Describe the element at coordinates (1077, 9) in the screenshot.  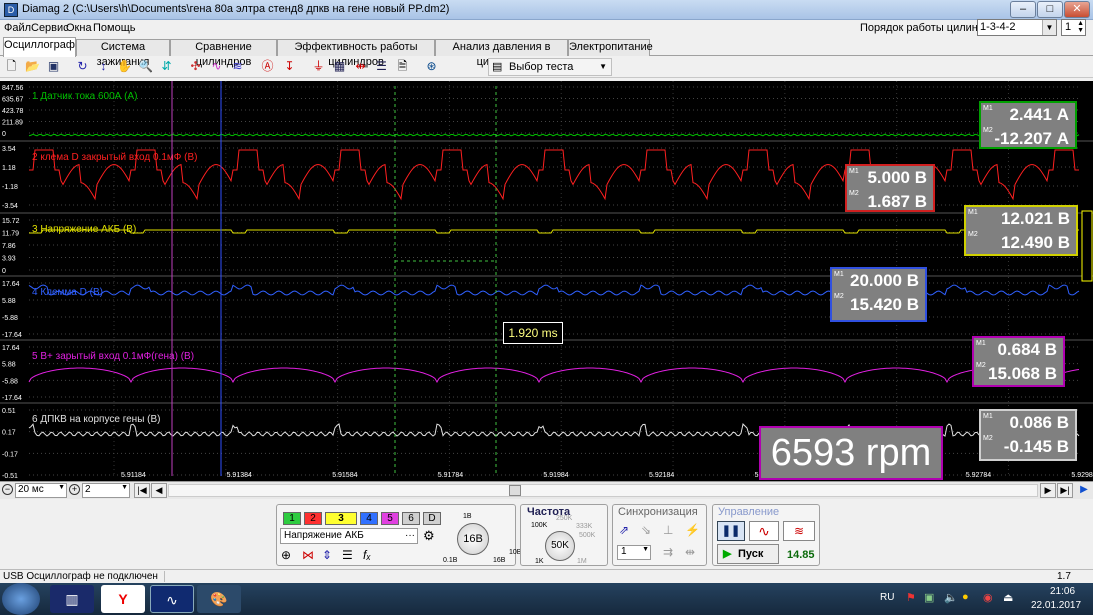
I see `close-button: ✕` at that location.